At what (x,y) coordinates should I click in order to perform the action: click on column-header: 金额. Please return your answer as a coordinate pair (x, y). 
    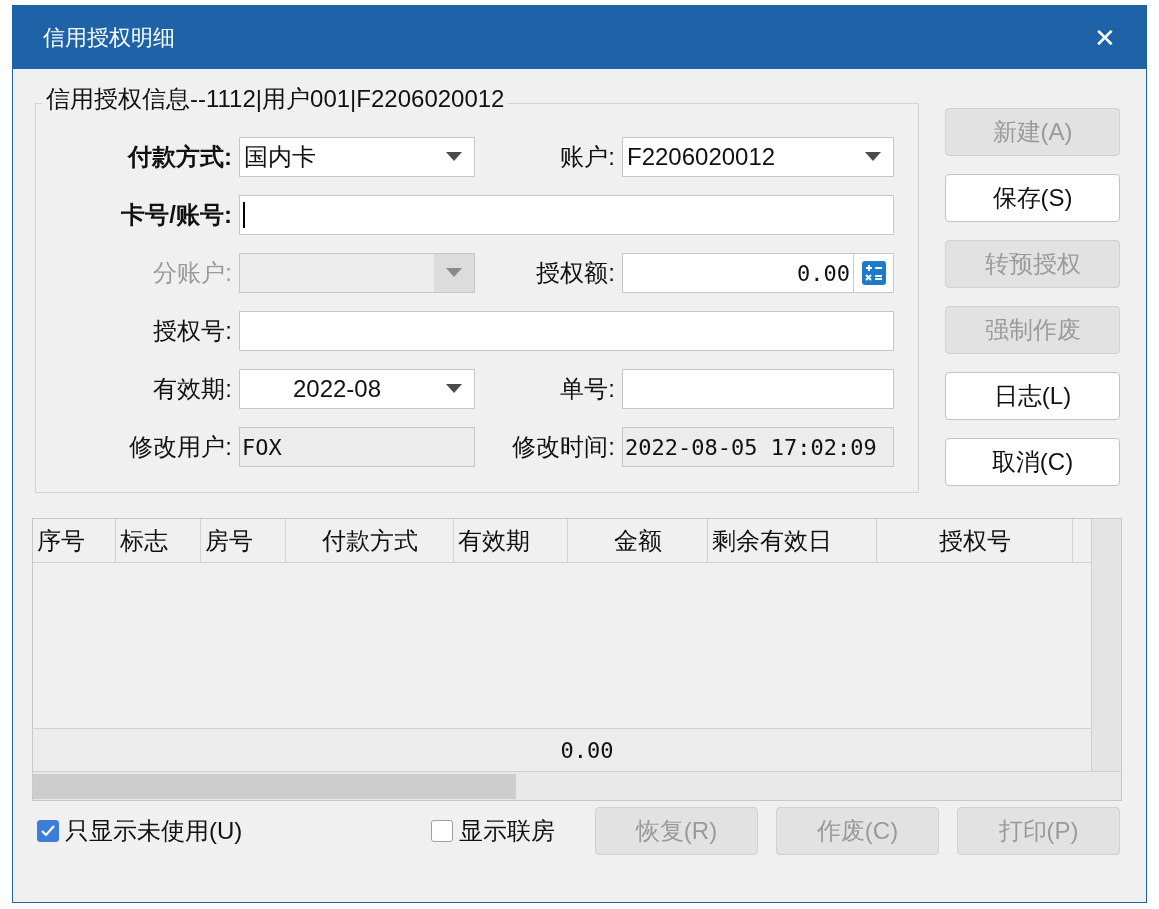
    Looking at the image, I should click on (638, 540).